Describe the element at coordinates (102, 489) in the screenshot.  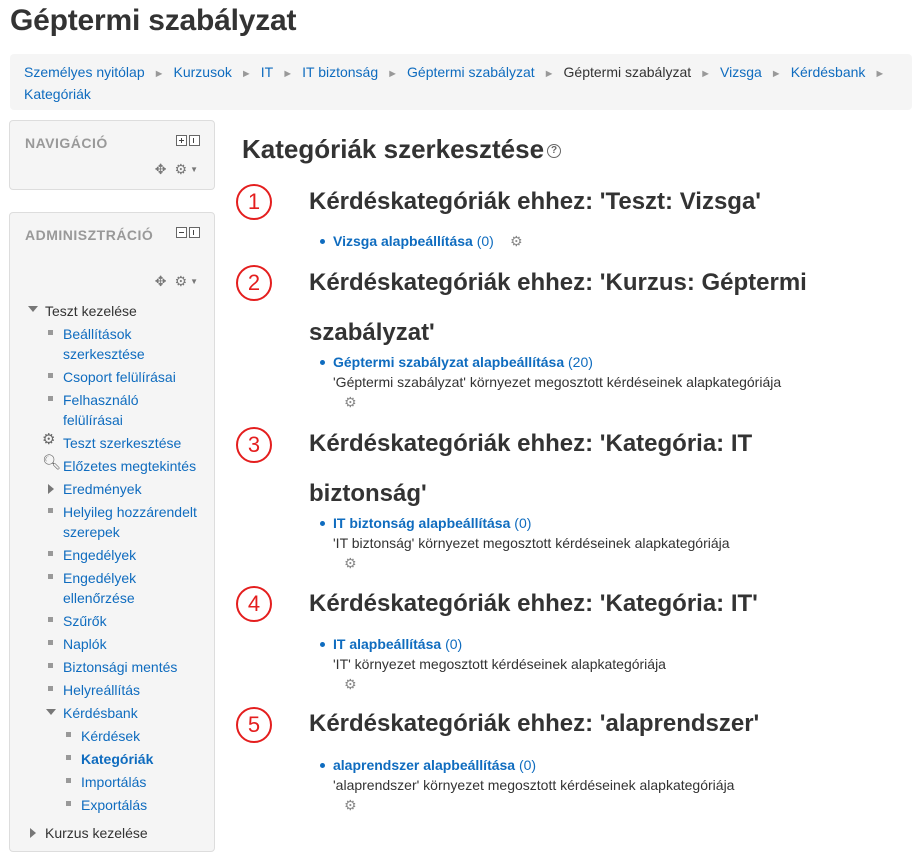
I see `tree-item-results: Eredmények` at that location.